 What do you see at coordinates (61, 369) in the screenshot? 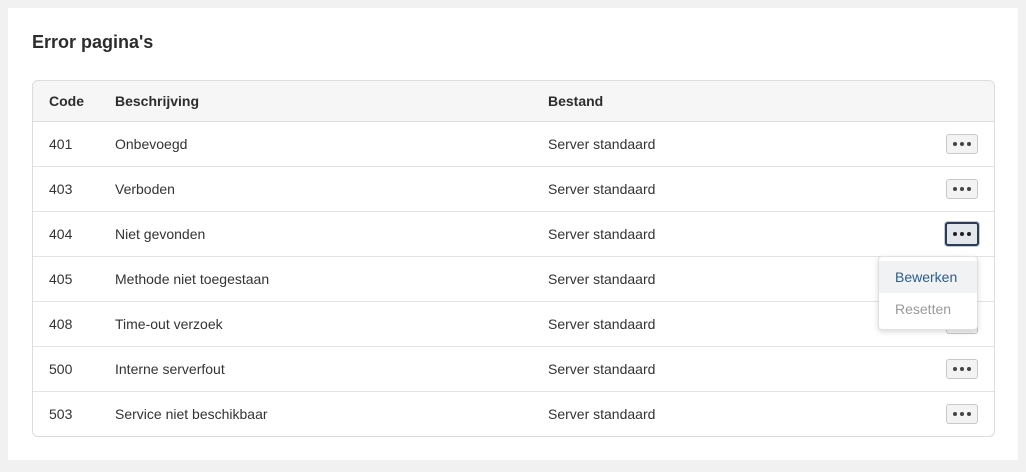
I see `row-code: 500` at bounding box center [61, 369].